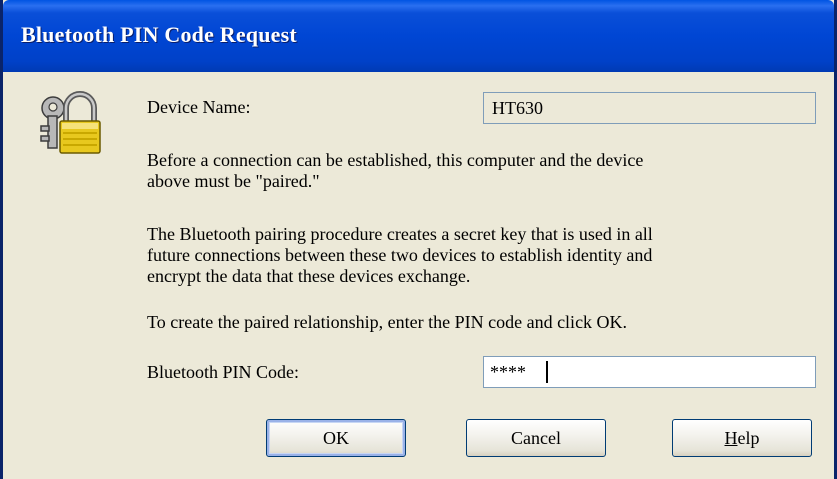 The height and width of the screenshot is (479, 837). I want to click on title-bar: Bluetooth PIN Code Request, so click(418, 36).